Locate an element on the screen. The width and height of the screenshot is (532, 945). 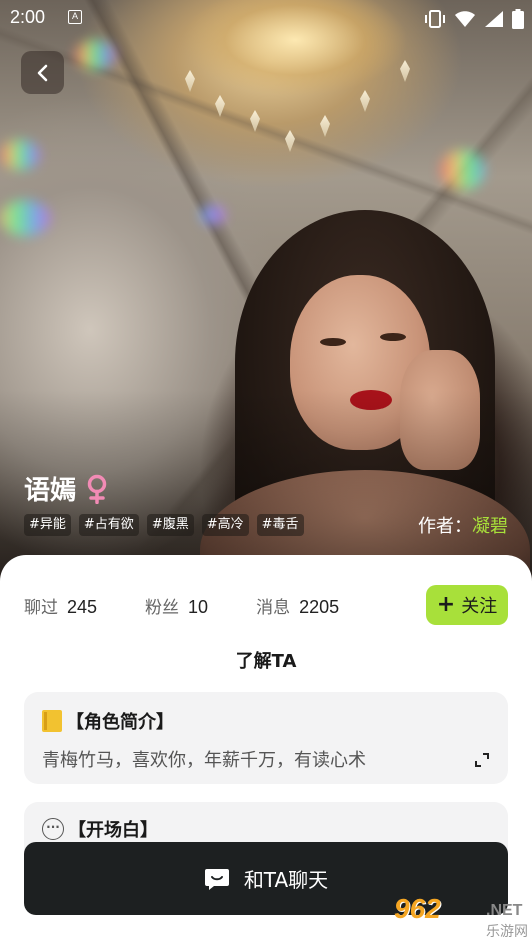
intro-box: 【角色简介】 青梅竹马，喜欢你，年薪千万，有读心术 is located at coordinates (266, 738).